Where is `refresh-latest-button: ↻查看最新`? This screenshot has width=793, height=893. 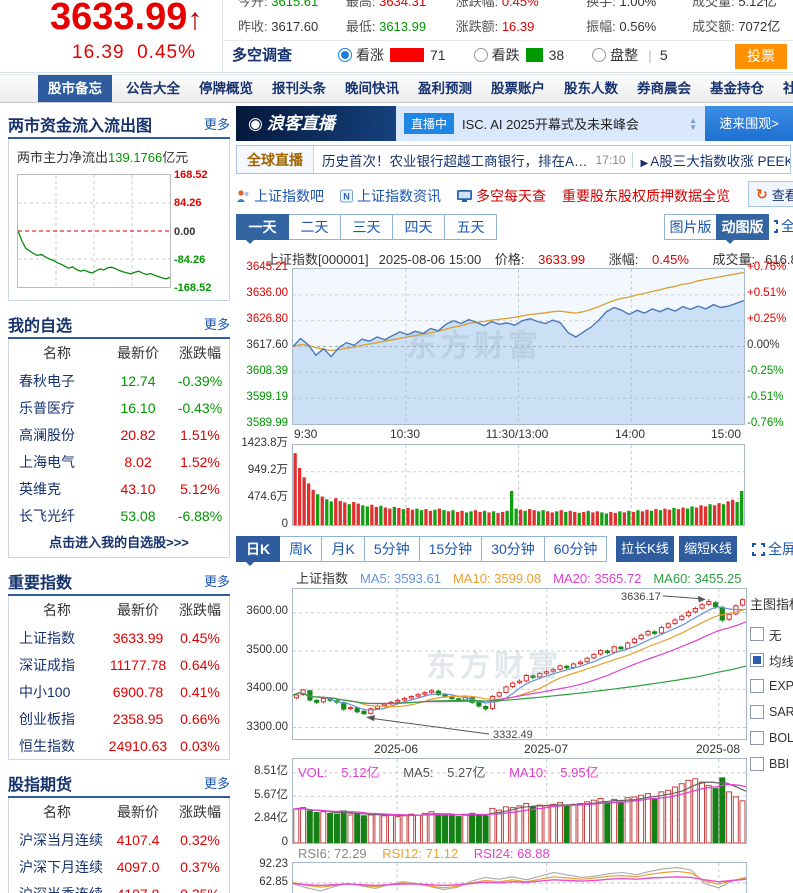
refresh-latest-button: ↻查看最新 is located at coordinates (770, 194).